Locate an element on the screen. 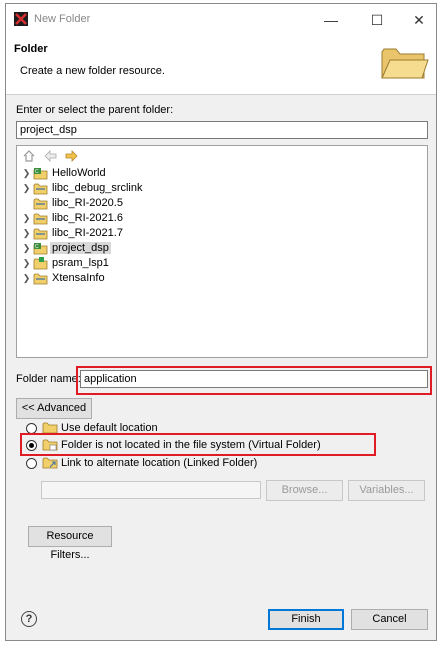 The width and height of the screenshot is (440, 647). parent-folder-label: Enter or select the parent folder: is located at coordinates (95, 110).